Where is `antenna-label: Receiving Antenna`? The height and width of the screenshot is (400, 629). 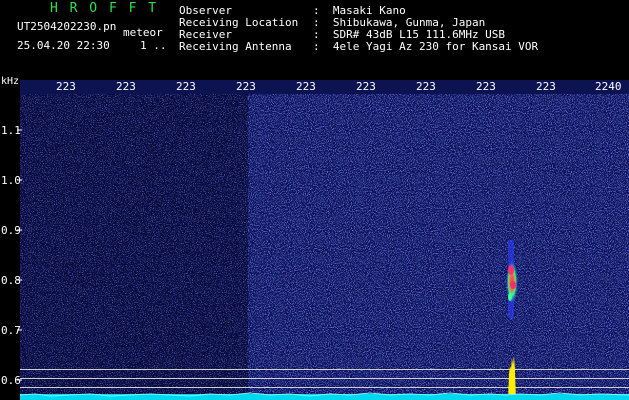 antenna-label: Receiving Antenna is located at coordinates (235, 46).